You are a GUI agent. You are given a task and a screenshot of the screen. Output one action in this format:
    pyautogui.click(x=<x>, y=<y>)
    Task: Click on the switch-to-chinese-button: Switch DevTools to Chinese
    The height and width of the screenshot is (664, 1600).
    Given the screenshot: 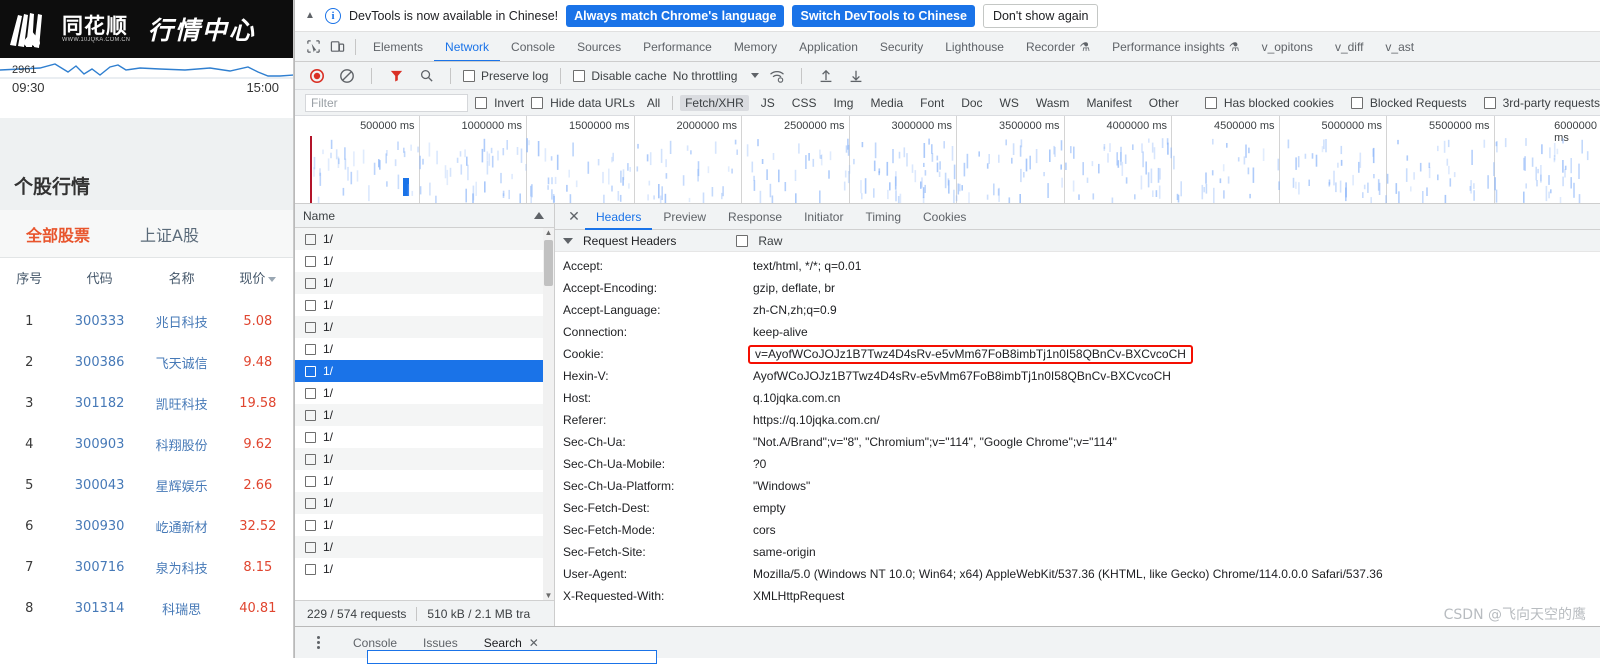 What is the action you would take?
    pyautogui.click(x=883, y=15)
    